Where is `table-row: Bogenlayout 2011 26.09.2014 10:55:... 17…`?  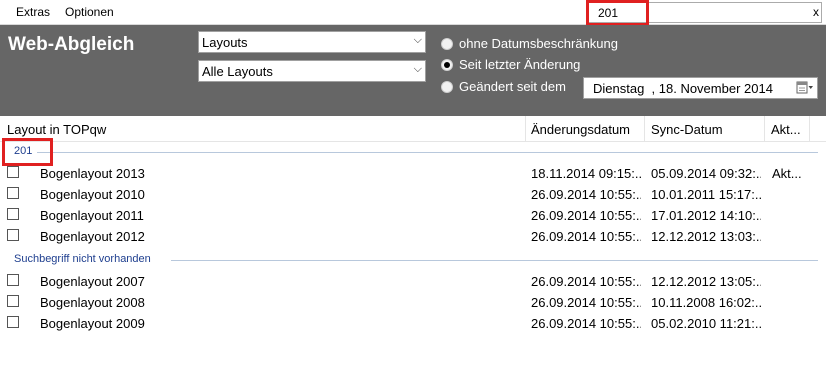 table-row: Bogenlayout 2011 26.09.2014 10:55:... 17… is located at coordinates (413, 215).